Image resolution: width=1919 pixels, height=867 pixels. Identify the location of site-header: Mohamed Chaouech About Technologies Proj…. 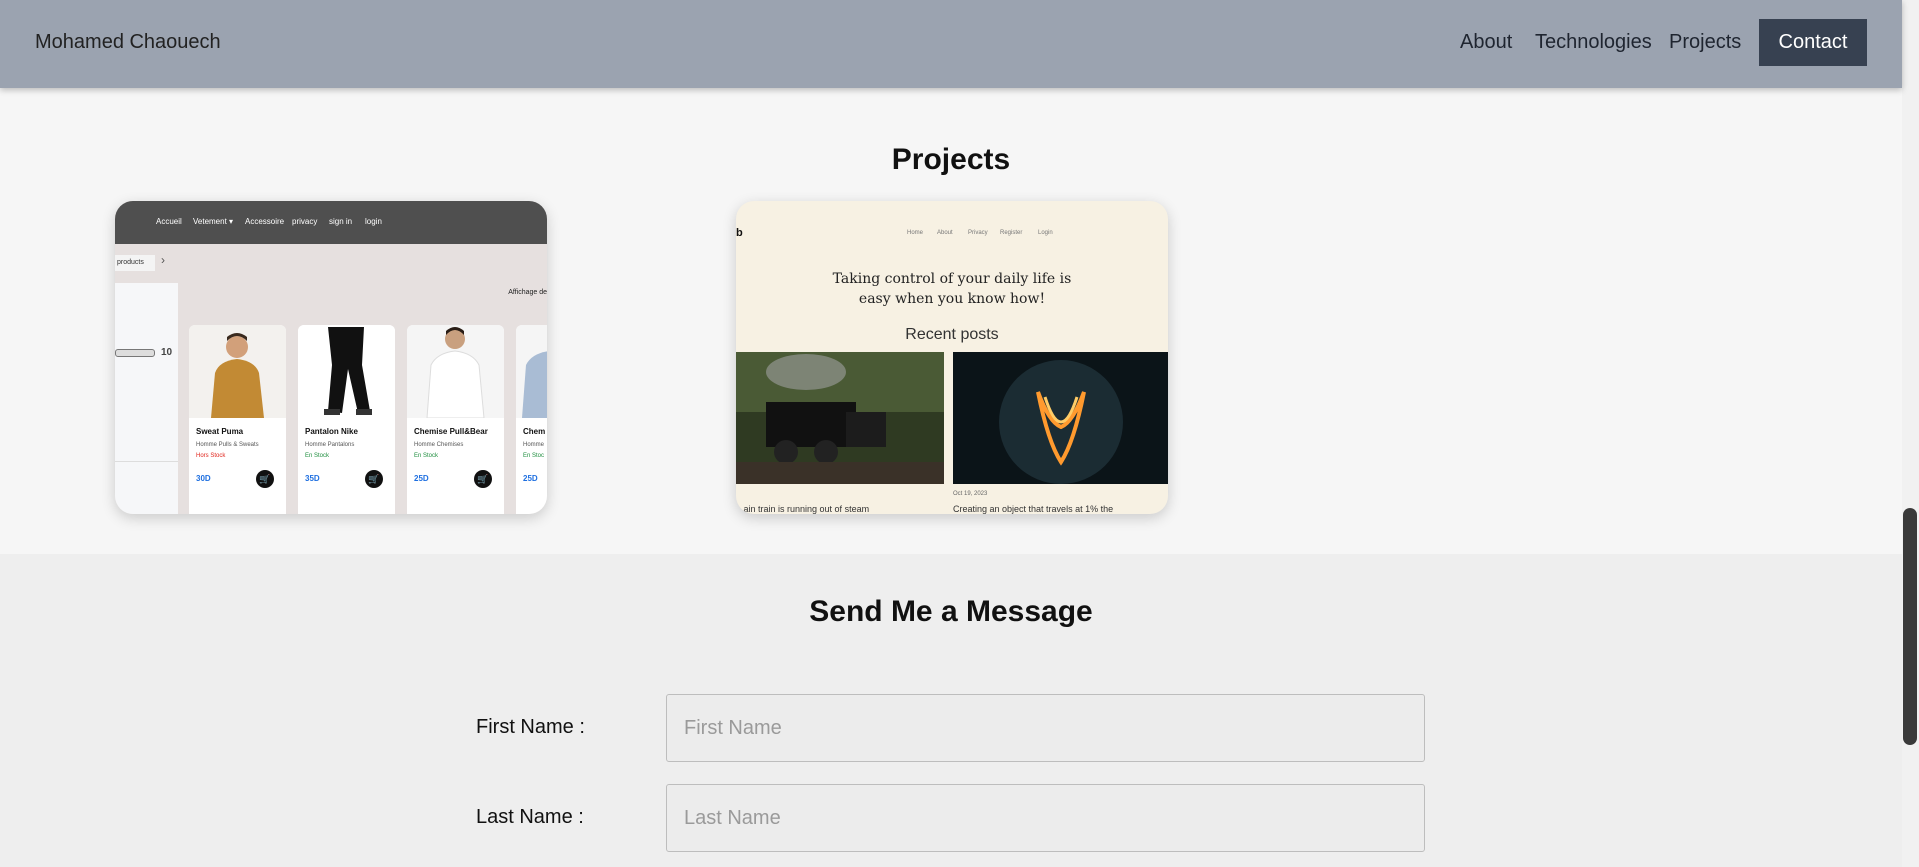
(951, 44).